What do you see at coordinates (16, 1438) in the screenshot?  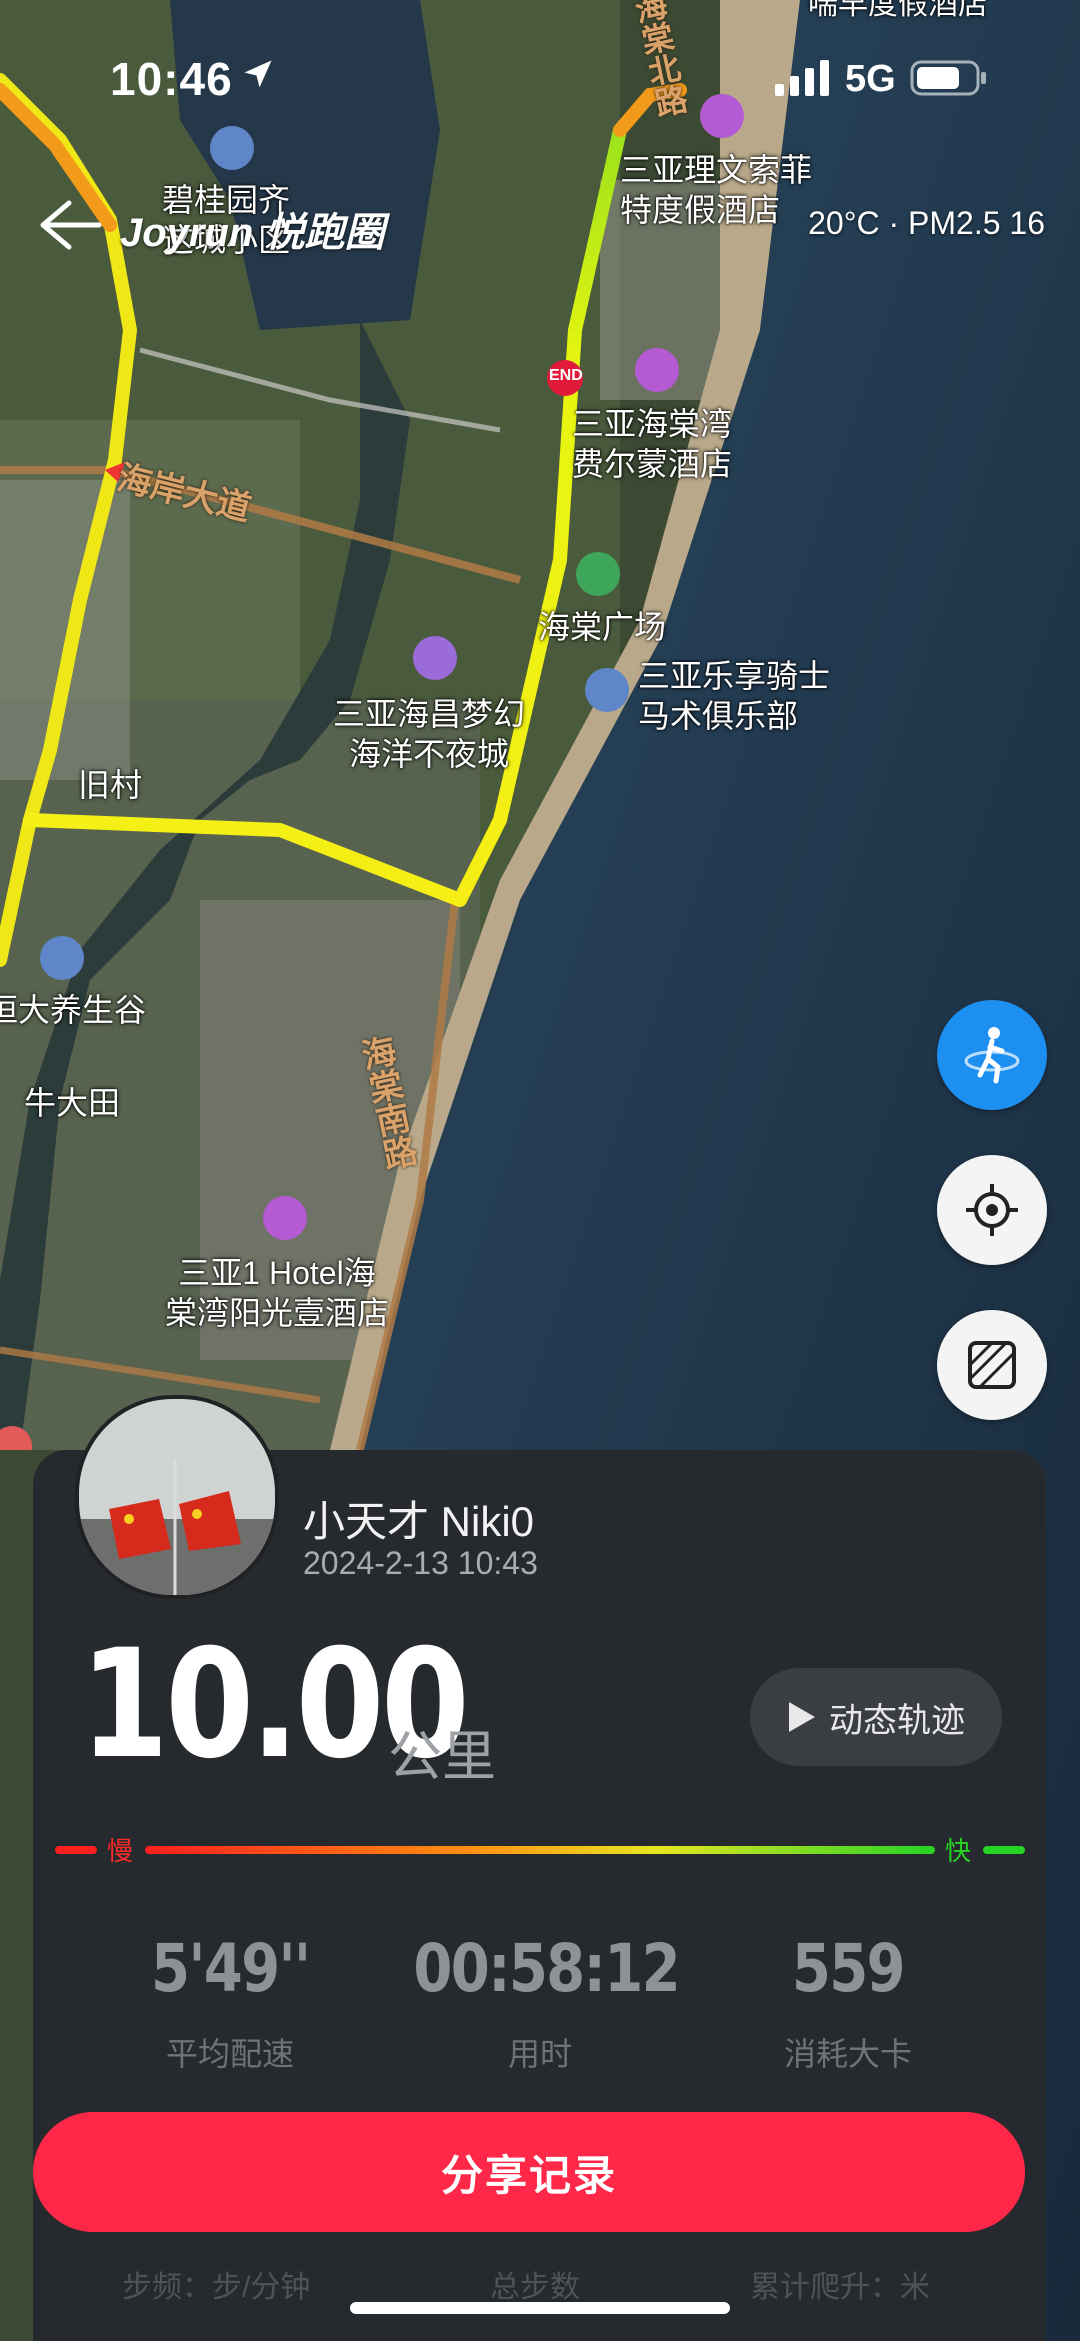 I see `hospital-marker-icon` at bounding box center [16, 1438].